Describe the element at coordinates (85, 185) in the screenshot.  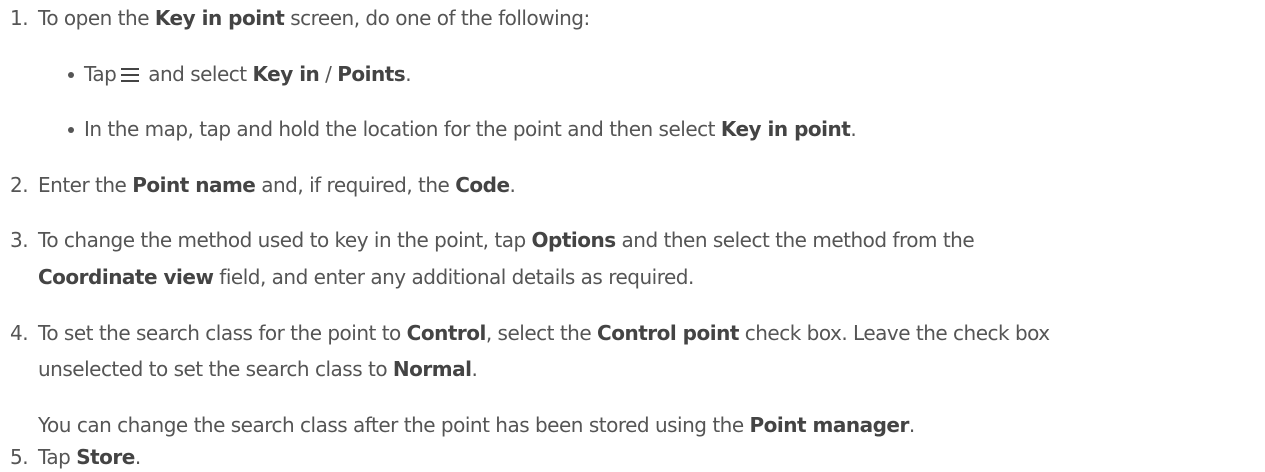
I see `text-run: Enter the` at that location.